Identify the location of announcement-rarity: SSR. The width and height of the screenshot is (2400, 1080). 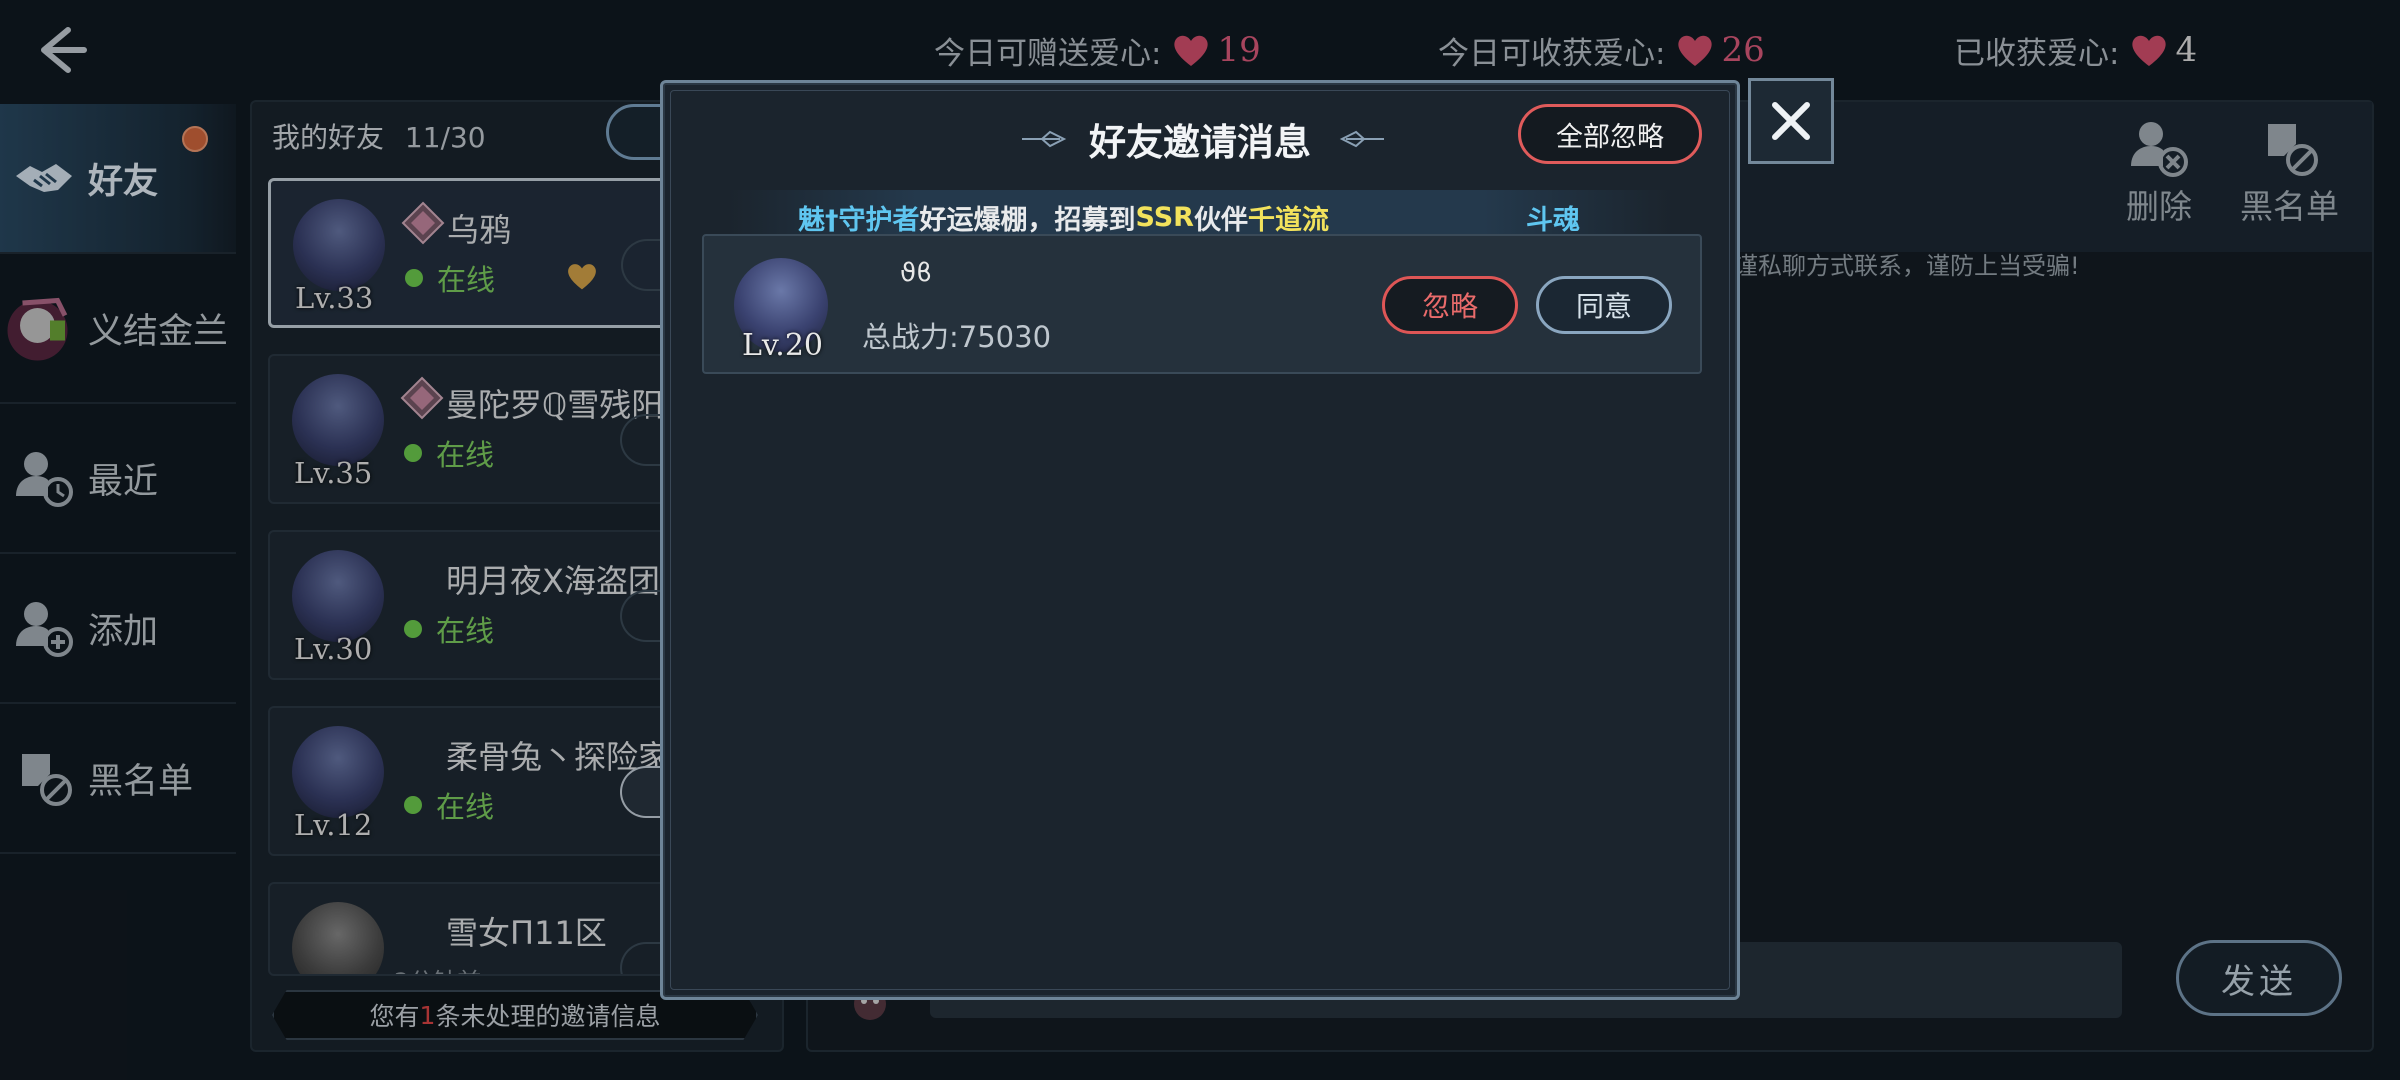
(1164, 217).